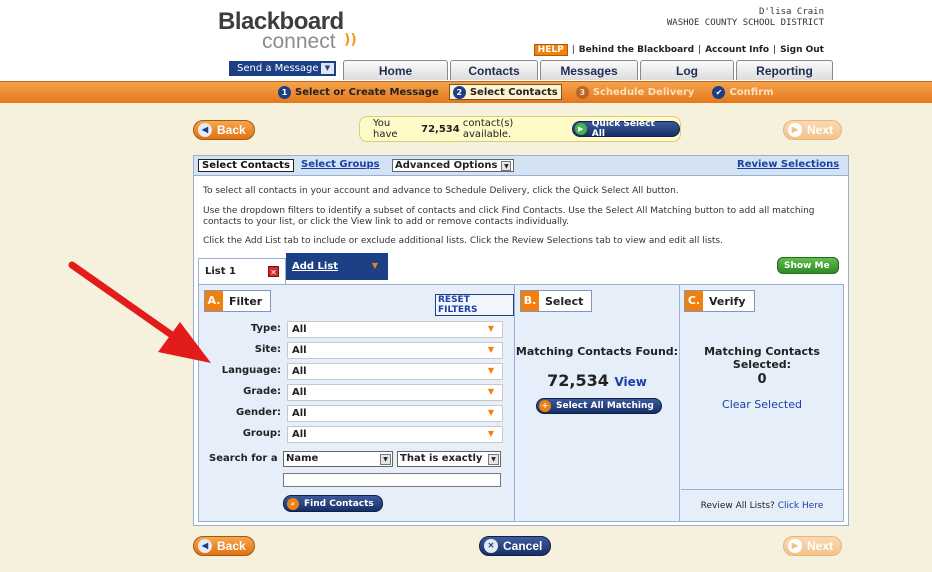  I want to click on back-label: Back, so click(231, 130).